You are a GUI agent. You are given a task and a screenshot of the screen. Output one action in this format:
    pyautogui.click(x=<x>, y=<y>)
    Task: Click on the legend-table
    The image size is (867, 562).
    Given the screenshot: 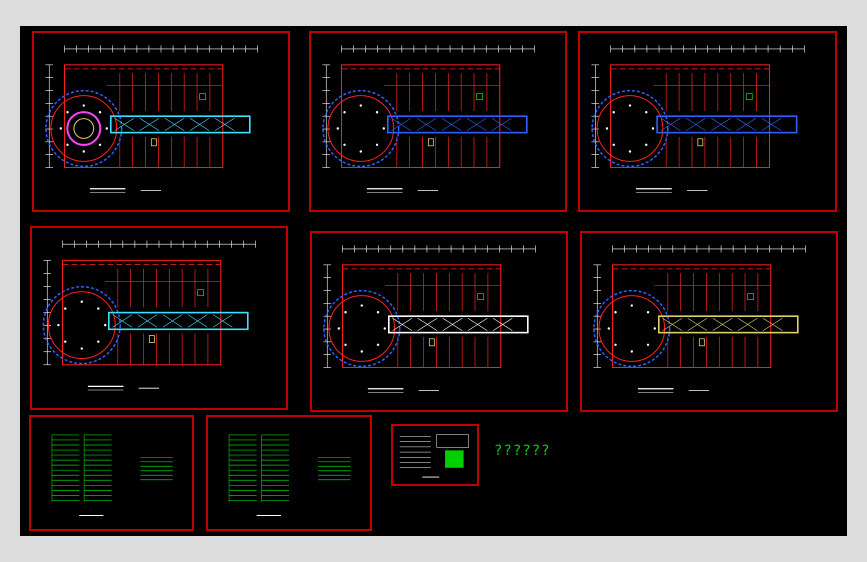 What is the action you would take?
    pyautogui.click(x=452, y=441)
    